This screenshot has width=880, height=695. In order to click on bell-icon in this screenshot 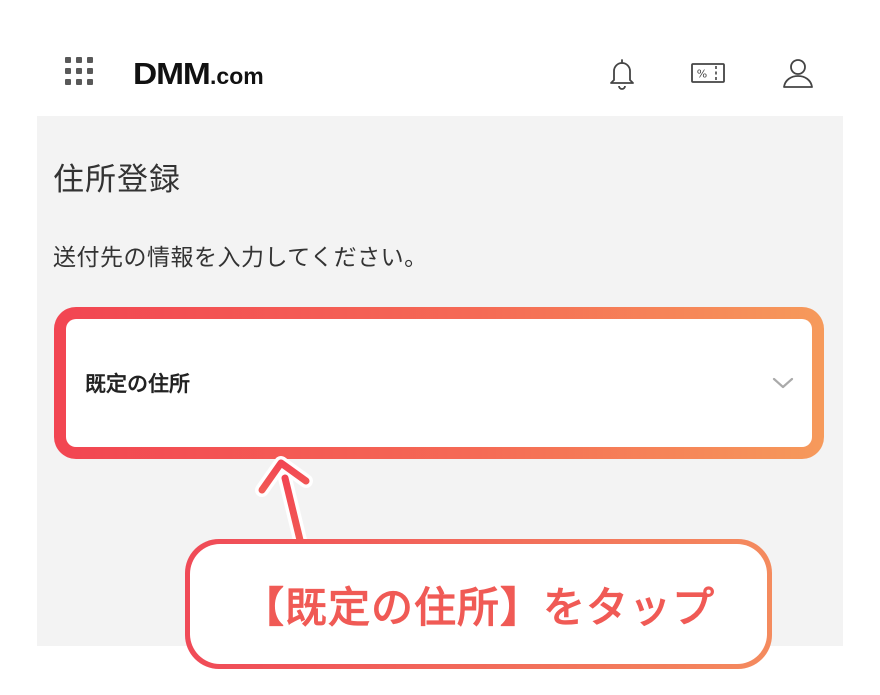, I will do `click(622, 73)`.